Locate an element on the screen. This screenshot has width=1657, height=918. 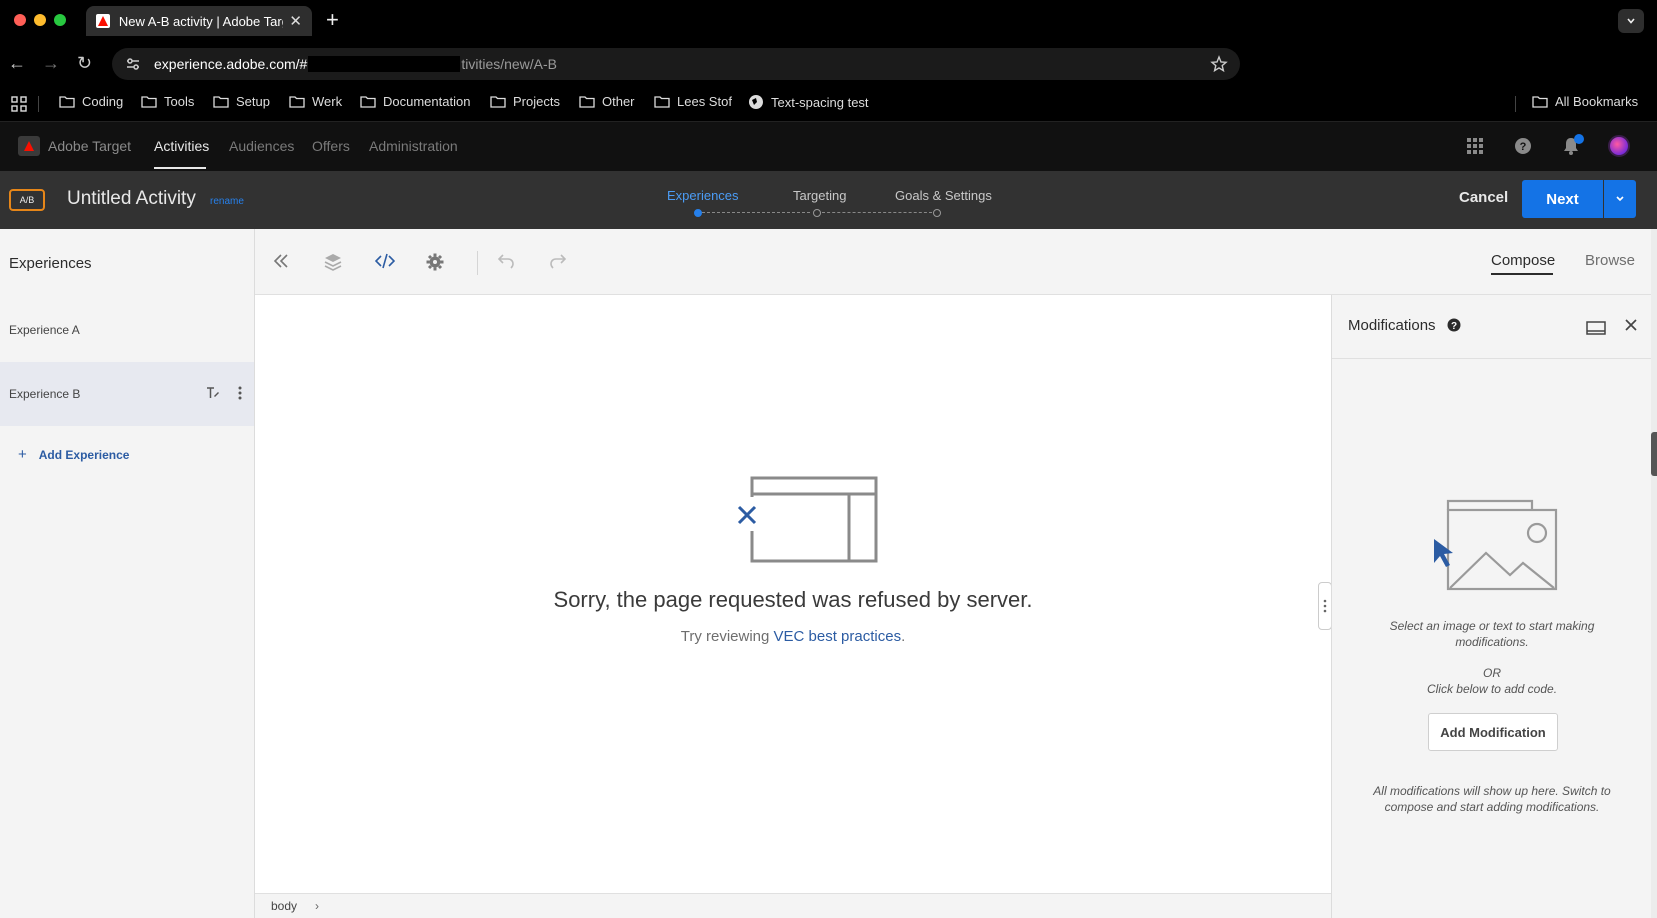
close-icon is located at coordinates (1631, 325).